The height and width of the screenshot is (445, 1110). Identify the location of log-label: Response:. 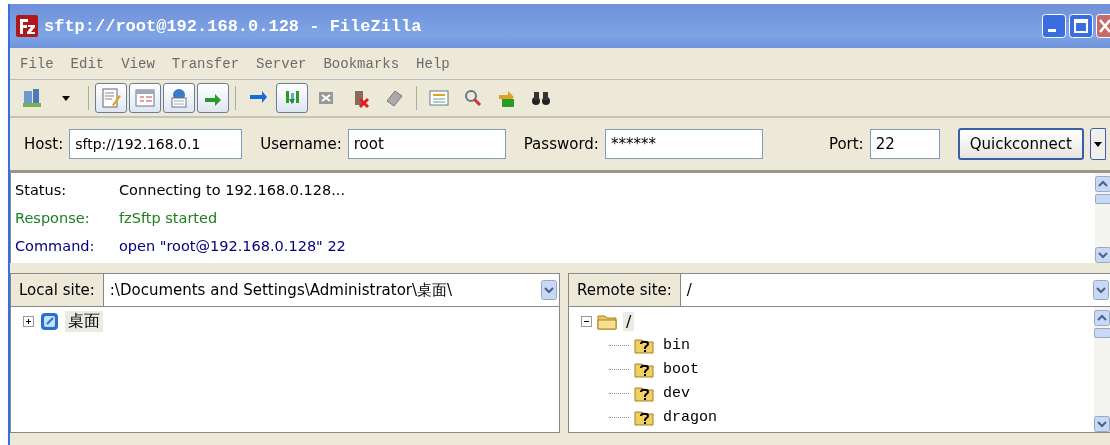
(53, 218).